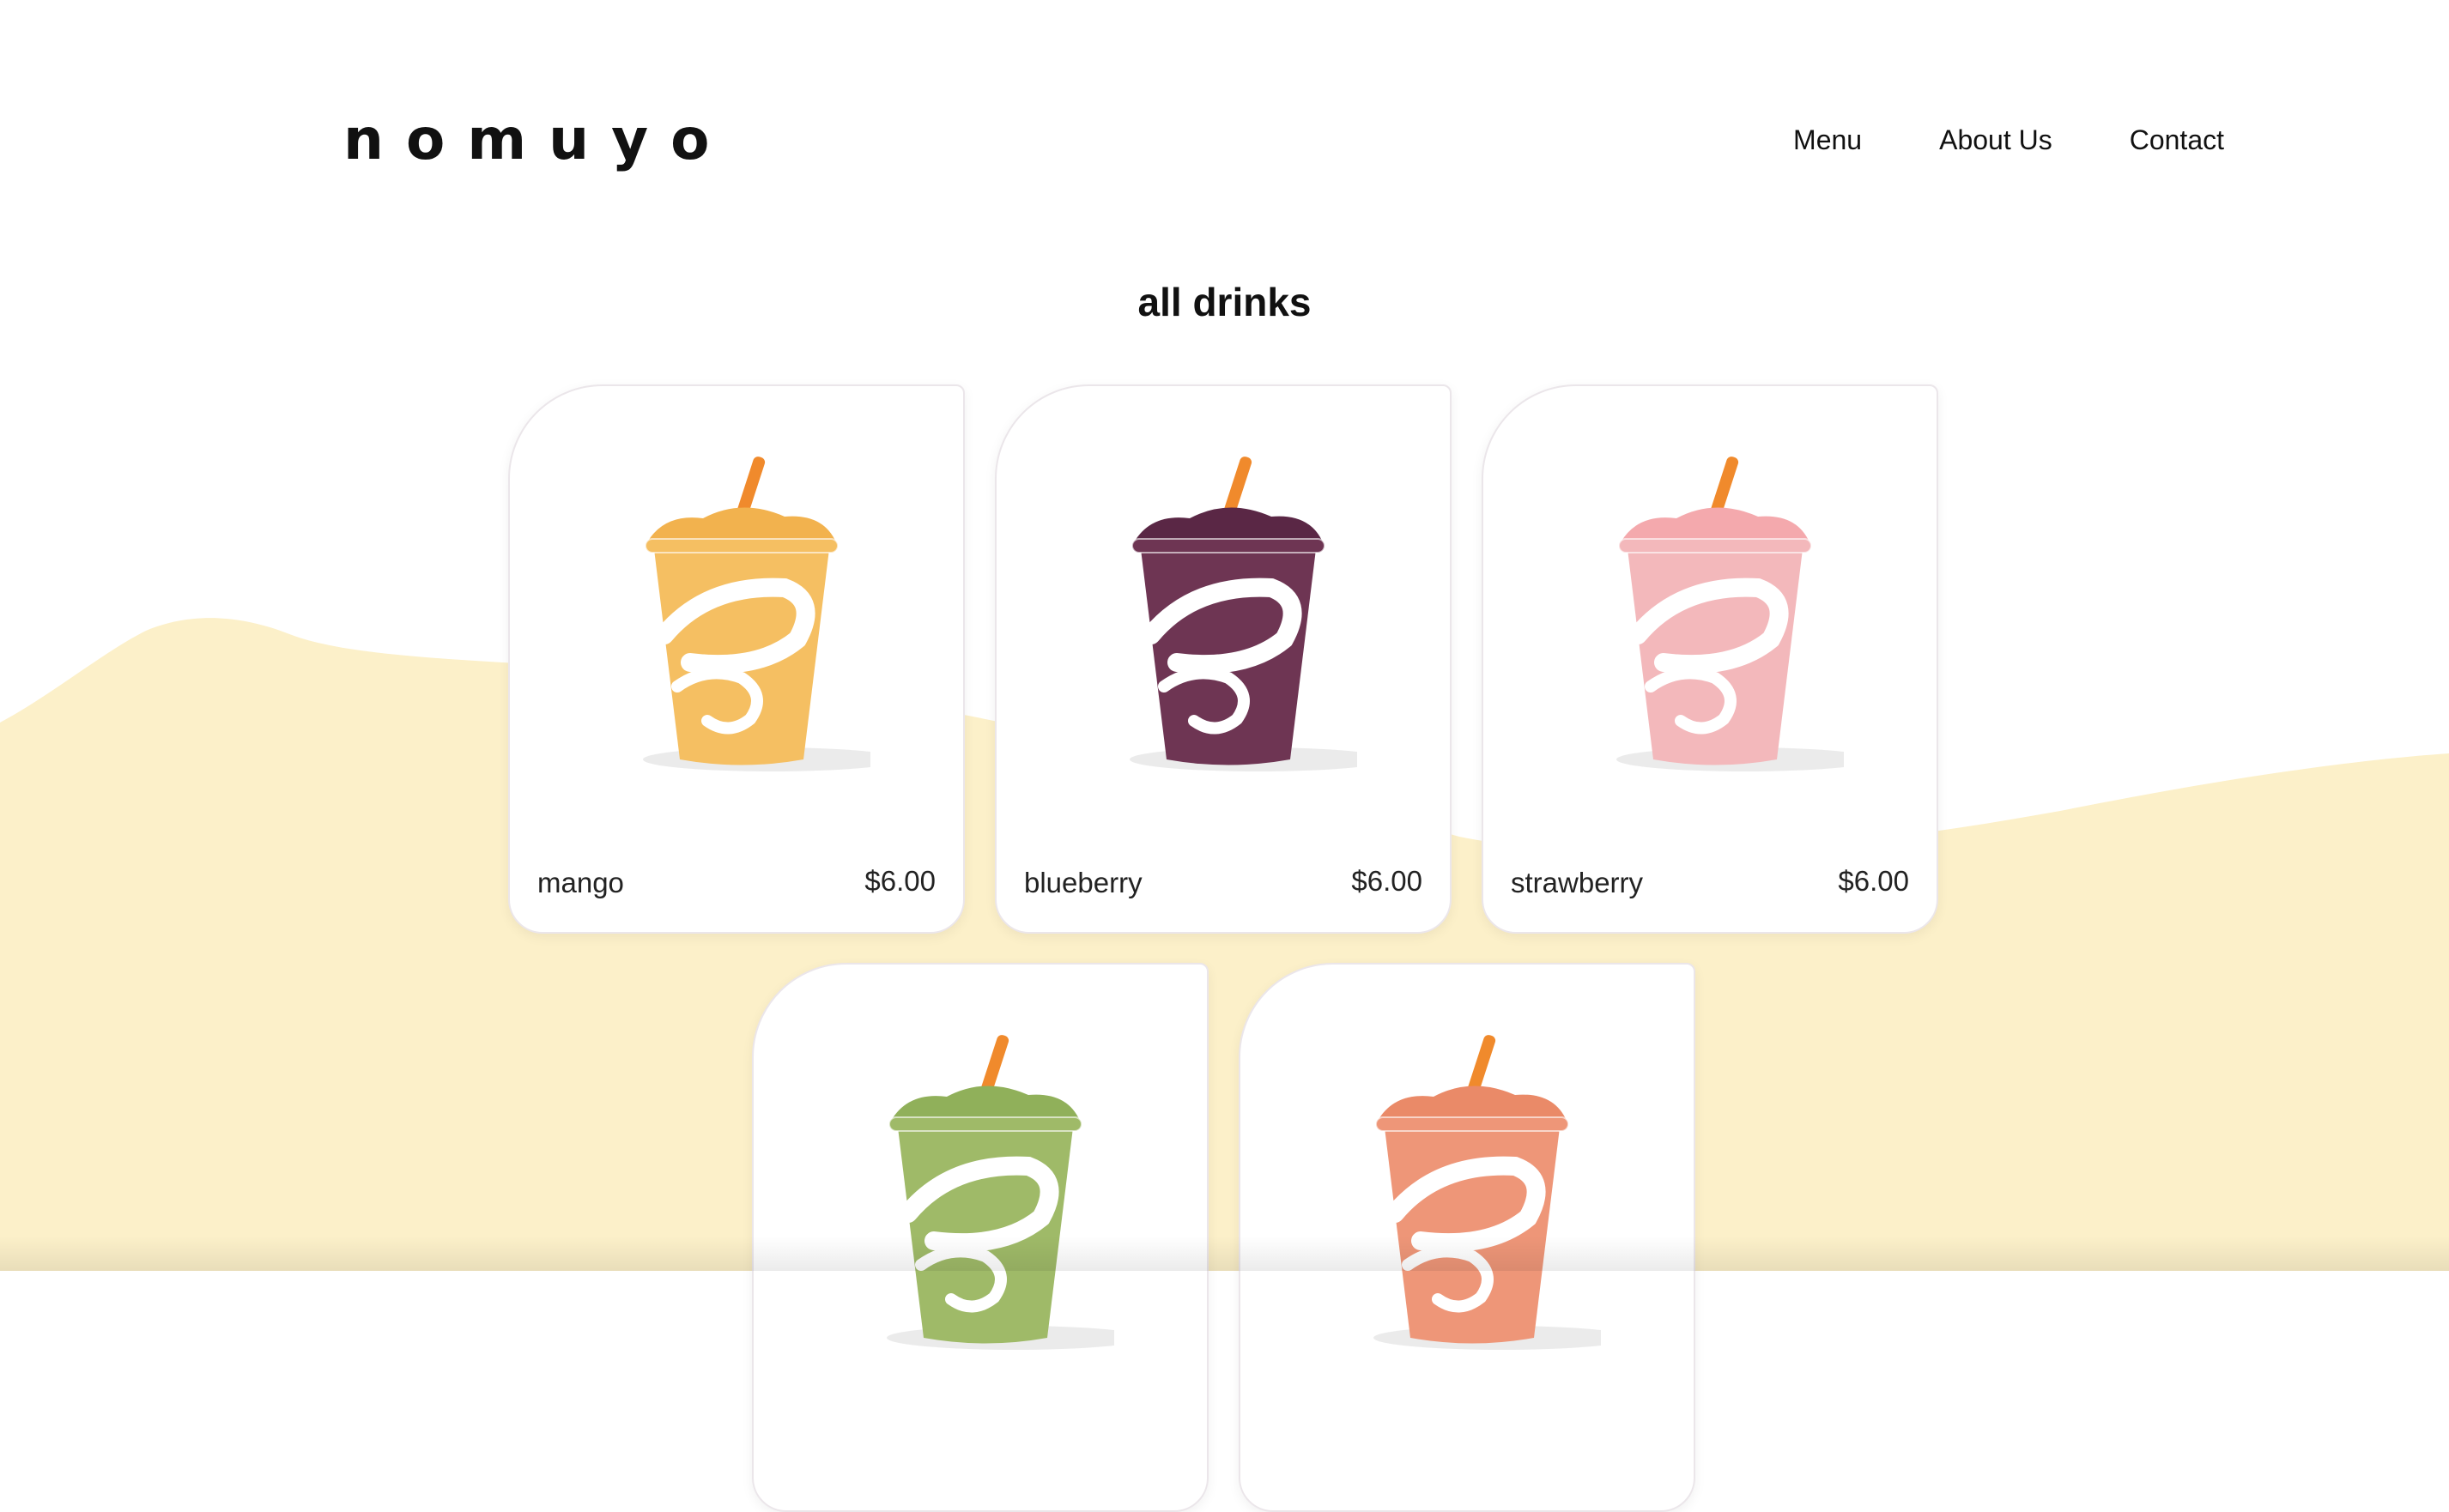 The width and height of the screenshot is (2449, 1512). What do you see at coordinates (1083, 882) in the screenshot?
I see `drink-name: blueberry` at bounding box center [1083, 882].